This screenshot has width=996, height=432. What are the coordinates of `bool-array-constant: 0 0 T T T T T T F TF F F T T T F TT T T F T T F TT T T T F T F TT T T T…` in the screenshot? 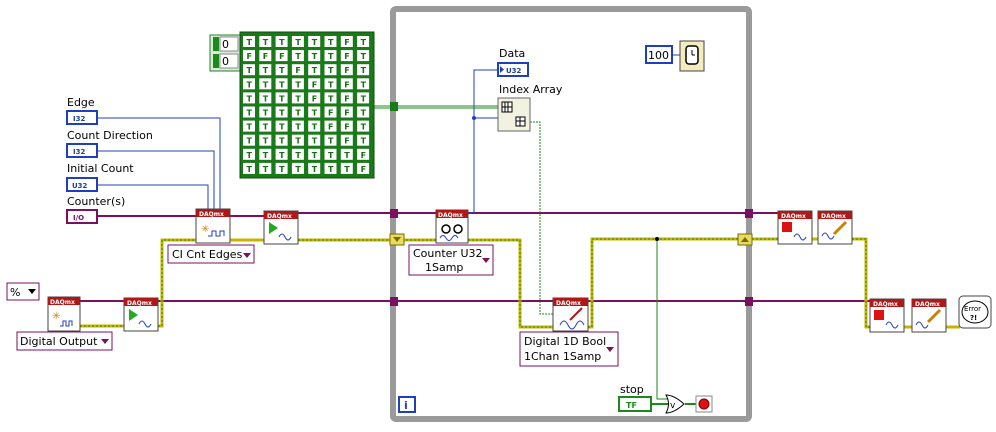 It's located at (292, 105).